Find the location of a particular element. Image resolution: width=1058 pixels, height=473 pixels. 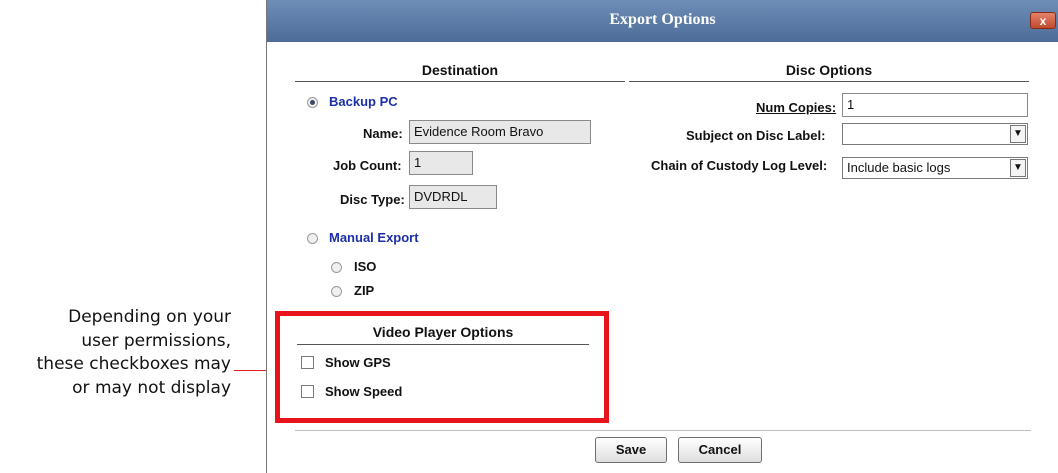

destination-heading: Destination is located at coordinates (460, 70).